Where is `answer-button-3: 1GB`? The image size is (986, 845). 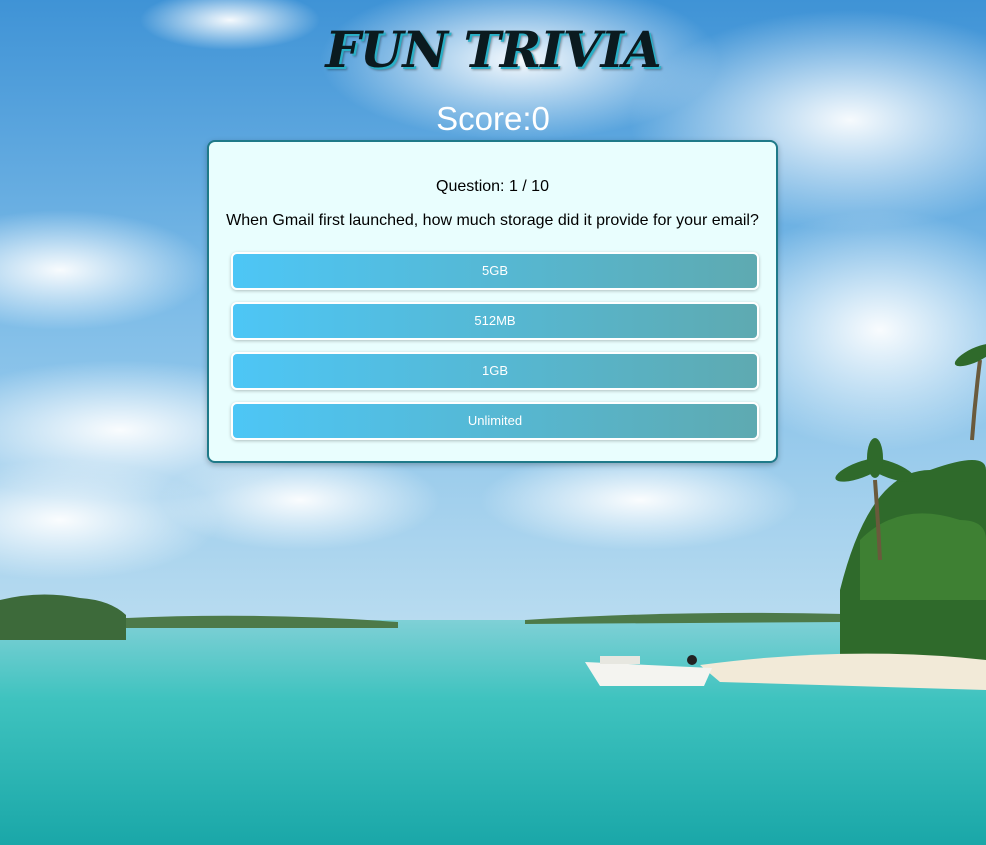
answer-button-3: 1GB is located at coordinates (495, 371).